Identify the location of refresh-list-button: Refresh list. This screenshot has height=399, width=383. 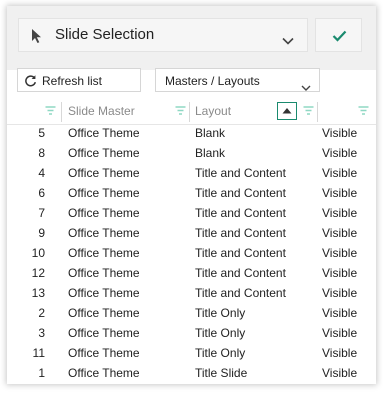
(79, 80).